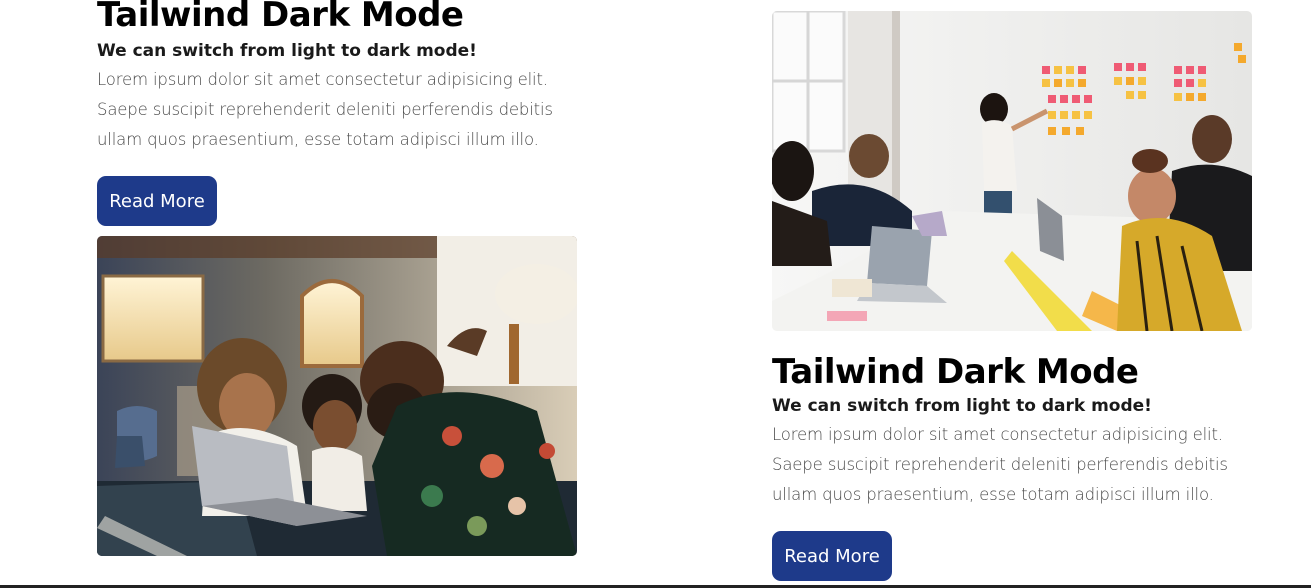 Image resolution: width=1311 pixels, height=588 pixels. What do you see at coordinates (287, 51) in the screenshot?
I see `left-card-subtitle: We can switch from light to dark mode!` at bounding box center [287, 51].